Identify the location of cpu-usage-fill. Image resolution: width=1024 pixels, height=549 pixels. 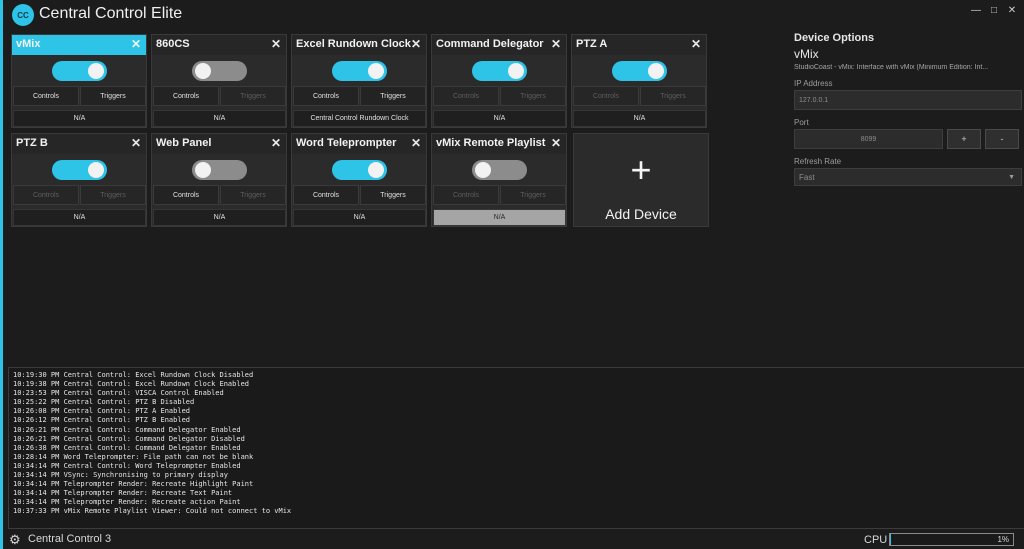
(891, 539).